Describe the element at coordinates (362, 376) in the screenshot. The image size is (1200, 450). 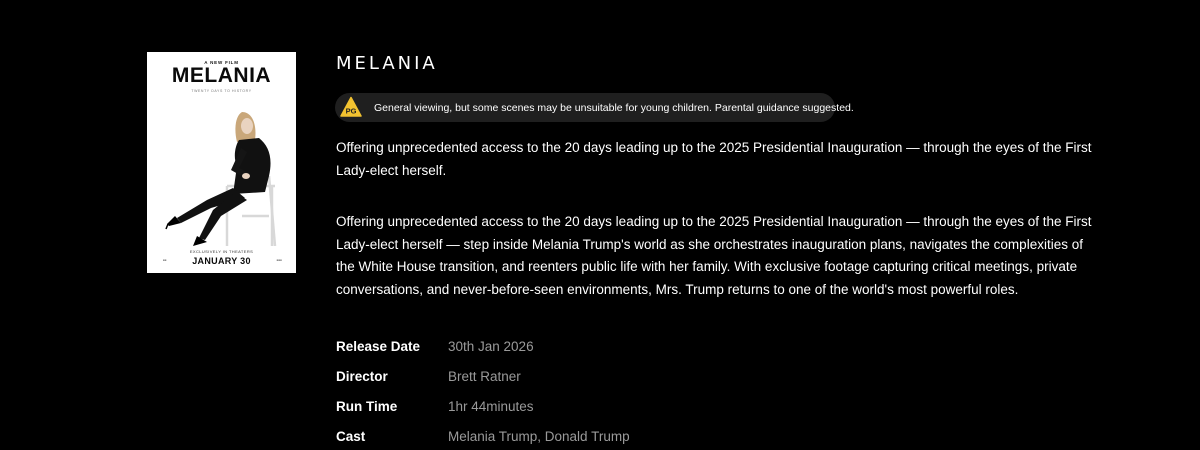
I see `detail-label: Director` at that location.